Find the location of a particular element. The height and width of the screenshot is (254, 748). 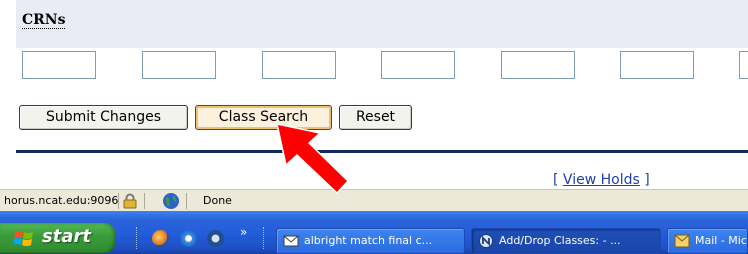

lock-icon is located at coordinates (130, 201).